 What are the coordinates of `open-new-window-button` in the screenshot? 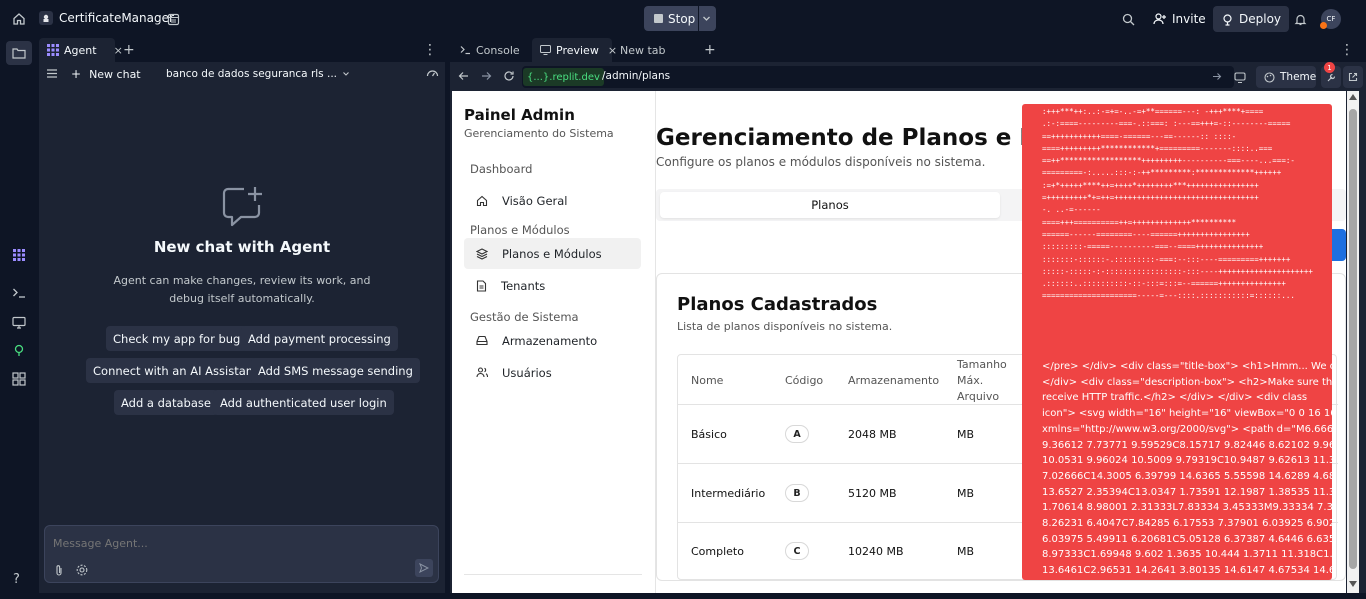 It's located at (1353, 77).